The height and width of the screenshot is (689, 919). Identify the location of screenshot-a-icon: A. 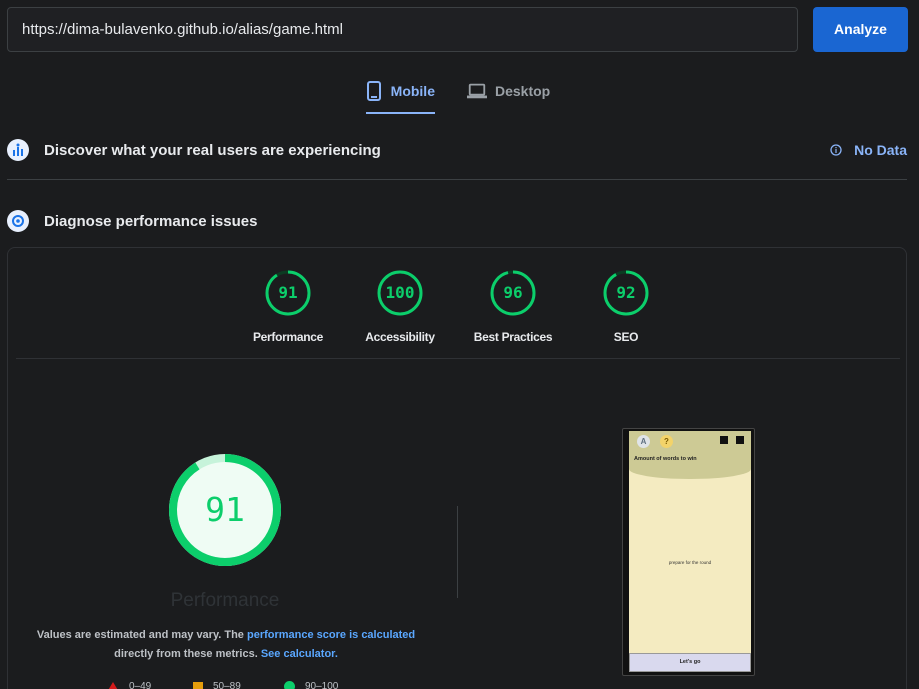
(643, 441).